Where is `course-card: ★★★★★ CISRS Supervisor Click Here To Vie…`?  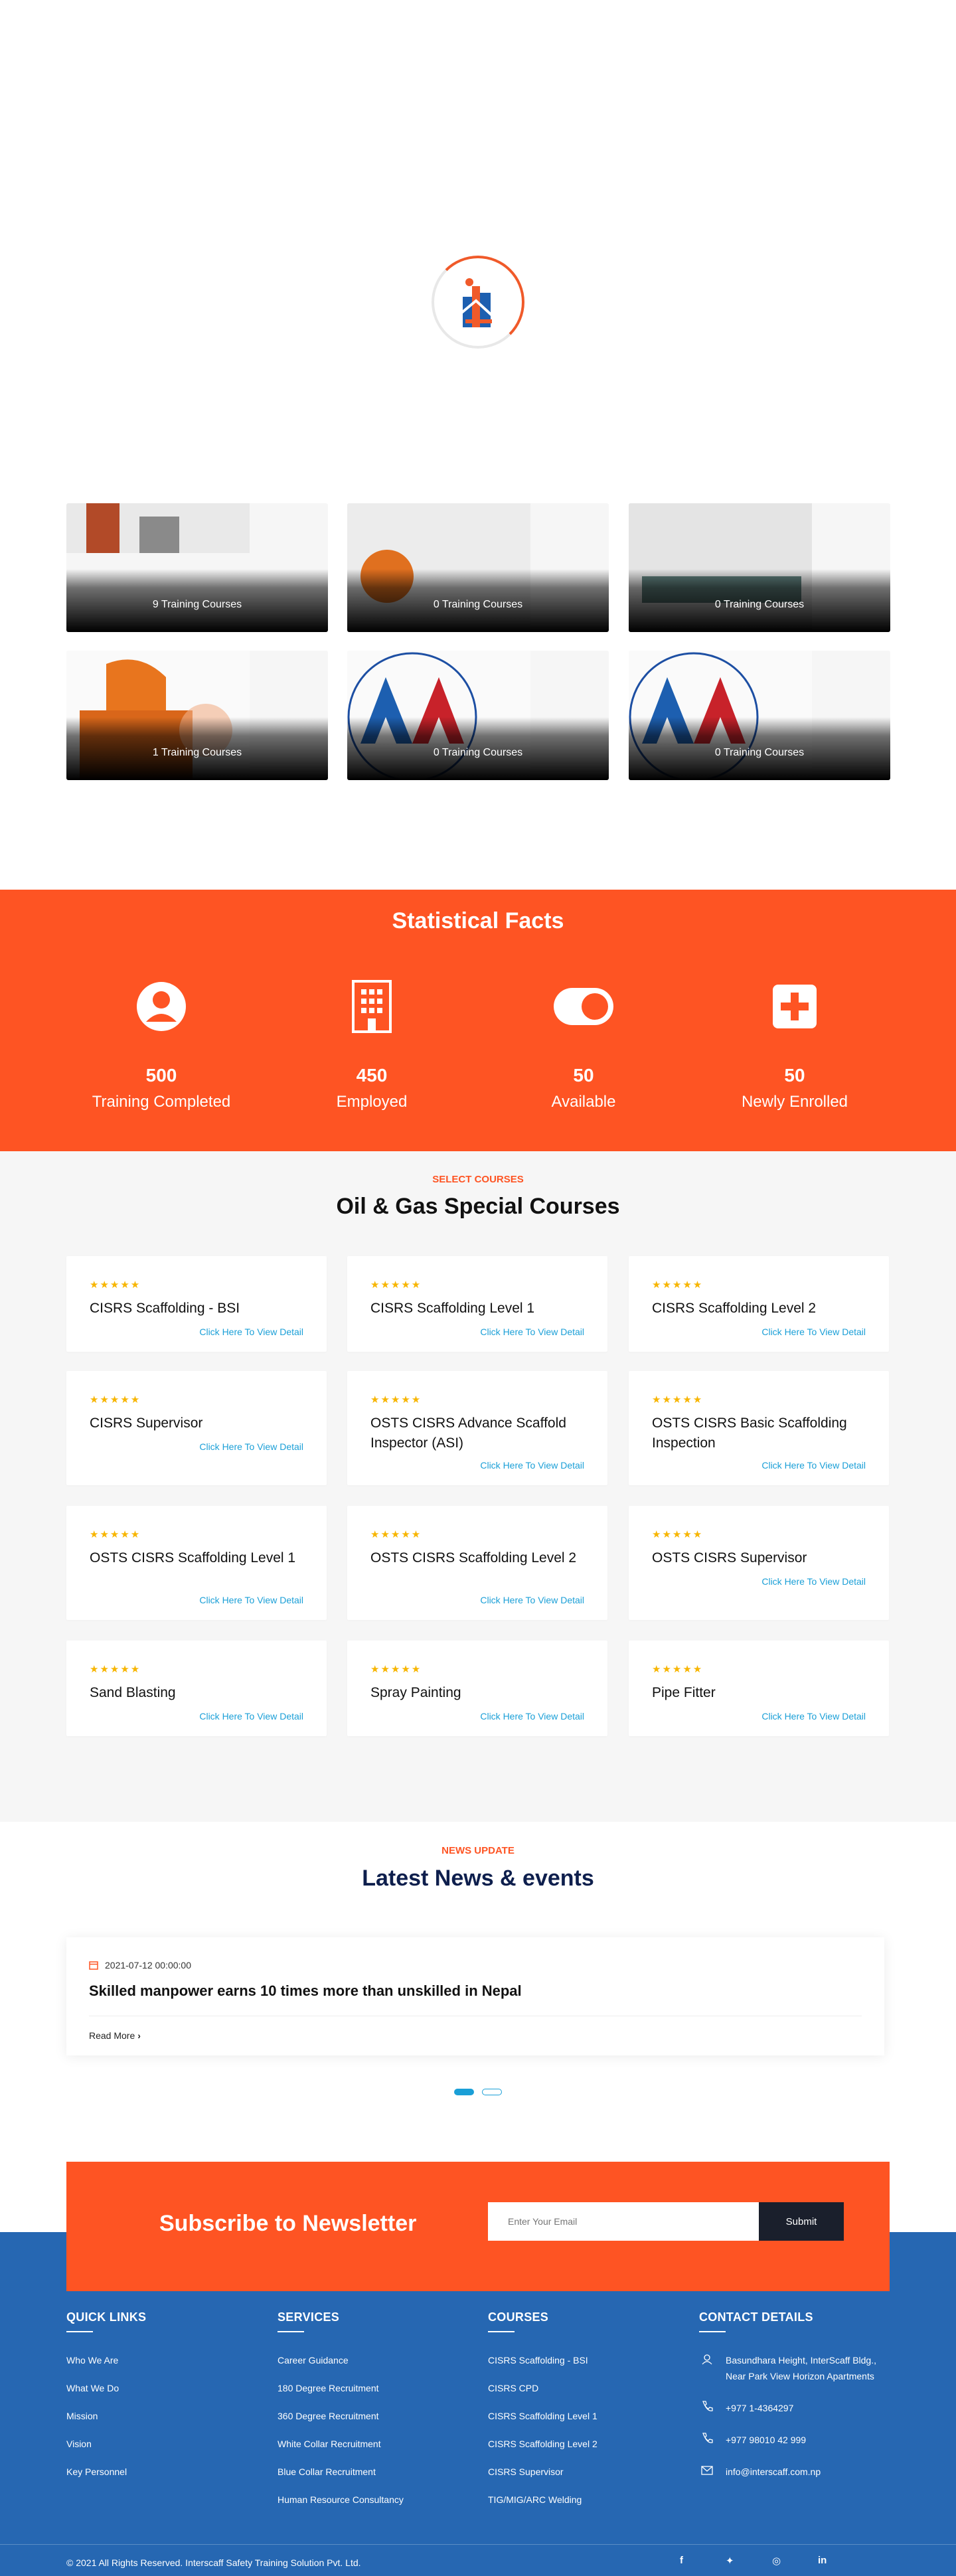 course-card: ★★★★★ CISRS Supervisor Click Here To Vie… is located at coordinates (196, 1428).